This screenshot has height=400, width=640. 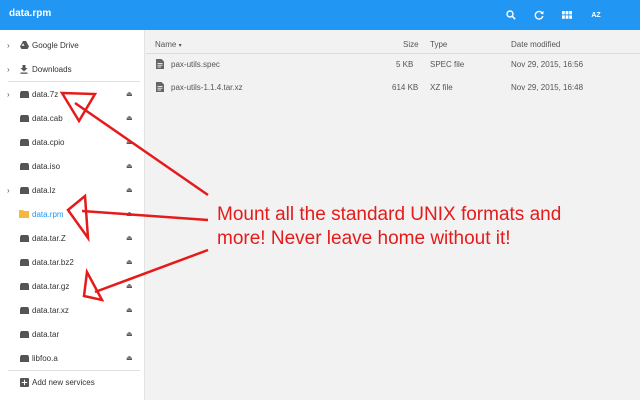 What do you see at coordinates (24, 214) in the screenshot?
I see `folder-icon` at bounding box center [24, 214].